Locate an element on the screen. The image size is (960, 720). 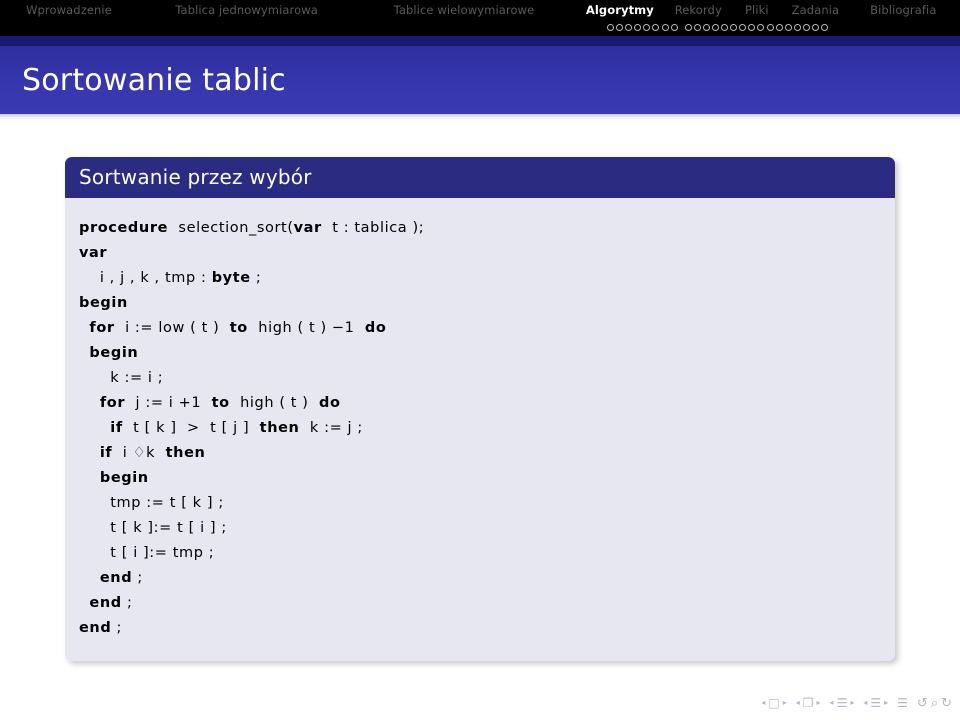
back-icon: ↺ is located at coordinates (922, 703).